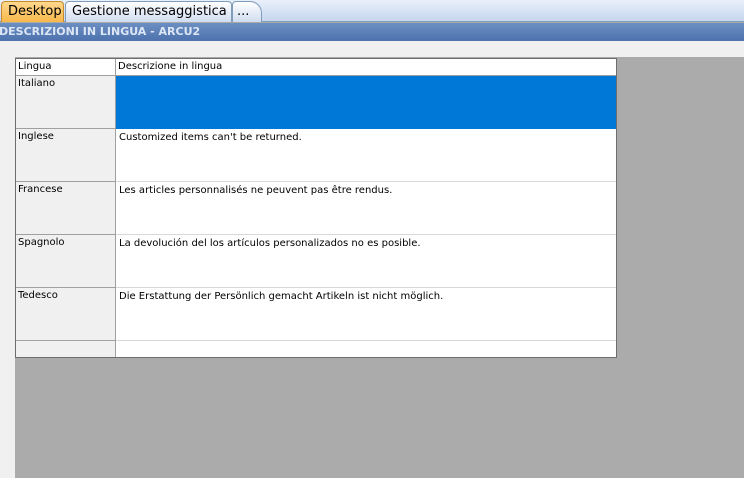  Describe the element at coordinates (366, 102) in the screenshot. I see `description-cell-selected` at that location.